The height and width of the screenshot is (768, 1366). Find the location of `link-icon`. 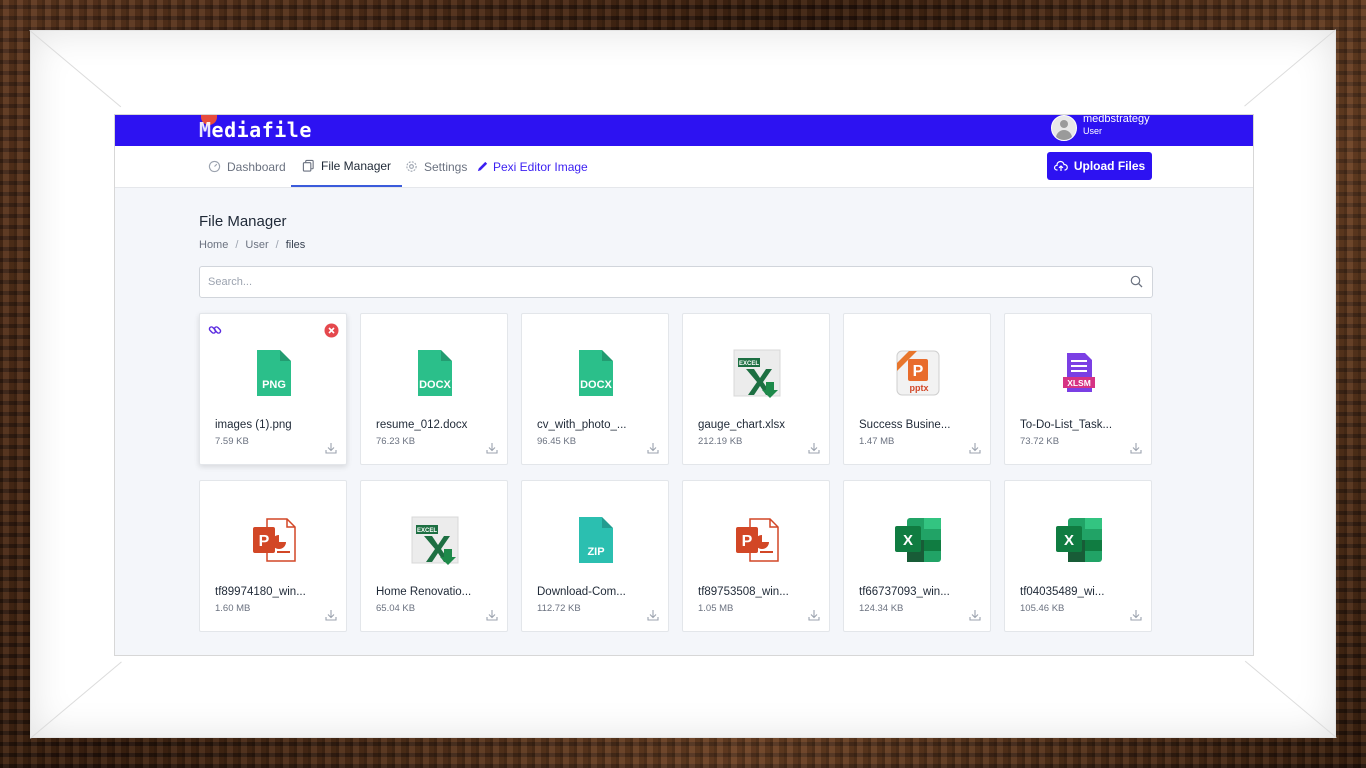

link-icon is located at coordinates (215, 330).